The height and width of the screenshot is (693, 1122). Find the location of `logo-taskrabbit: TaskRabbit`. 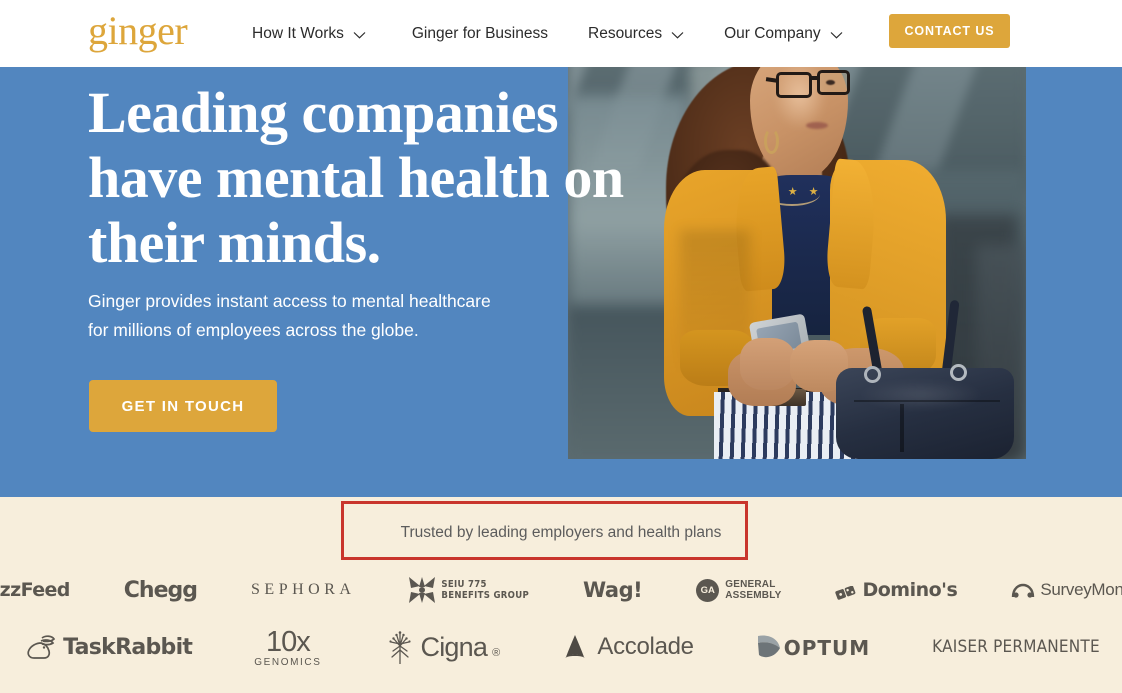

logo-taskrabbit: TaskRabbit is located at coordinates (107, 647).